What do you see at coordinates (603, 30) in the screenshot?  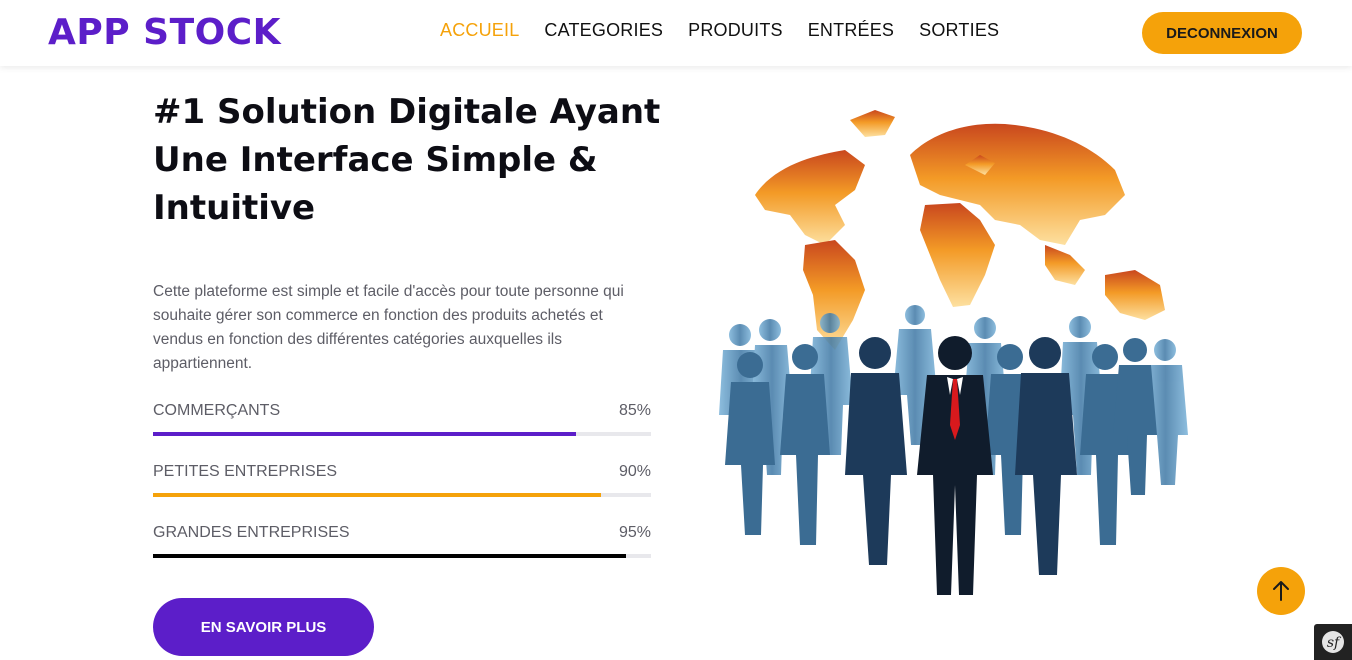 I see `nav-item-categories: CATEGORIES` at bounding box center [603, 30].